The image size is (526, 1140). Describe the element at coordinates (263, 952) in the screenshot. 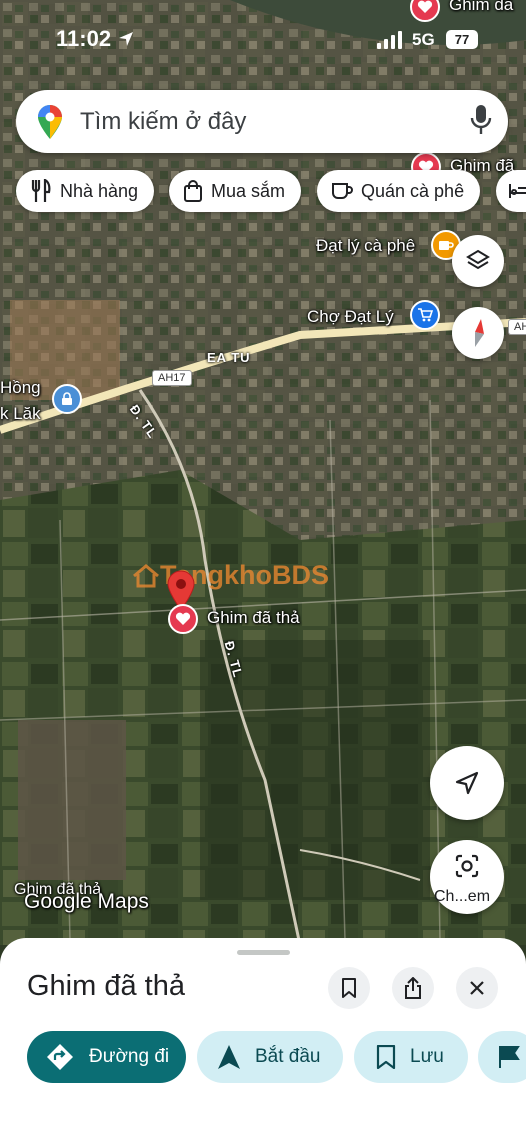

I see `sheet-drag-handle` at that location.